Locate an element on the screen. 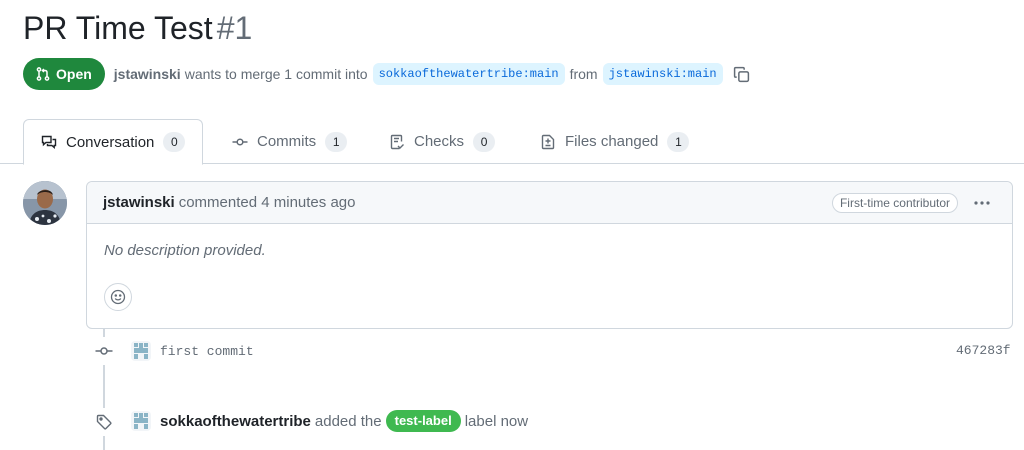 Image resolution: width=1024 pixels, height=450 pixels. pr-state-label: Open is located at coordinates (74, 74).